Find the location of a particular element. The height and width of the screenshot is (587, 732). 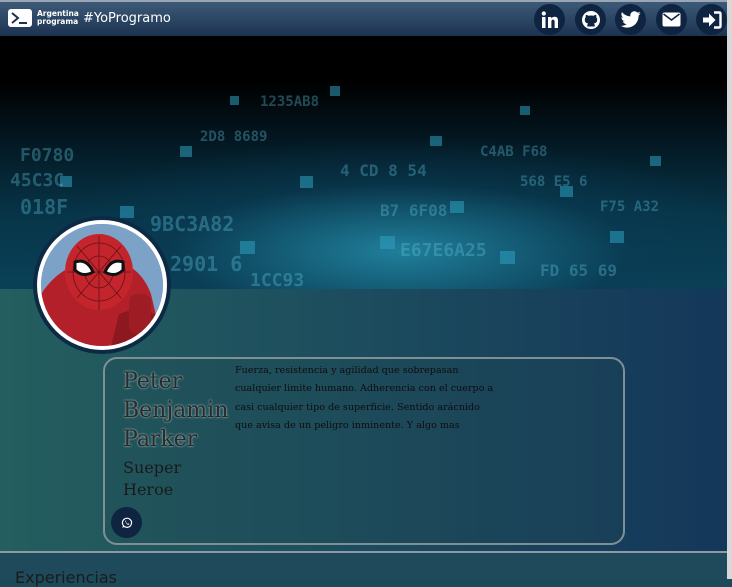

whatsapp-button is located at coordinates (126, 522).